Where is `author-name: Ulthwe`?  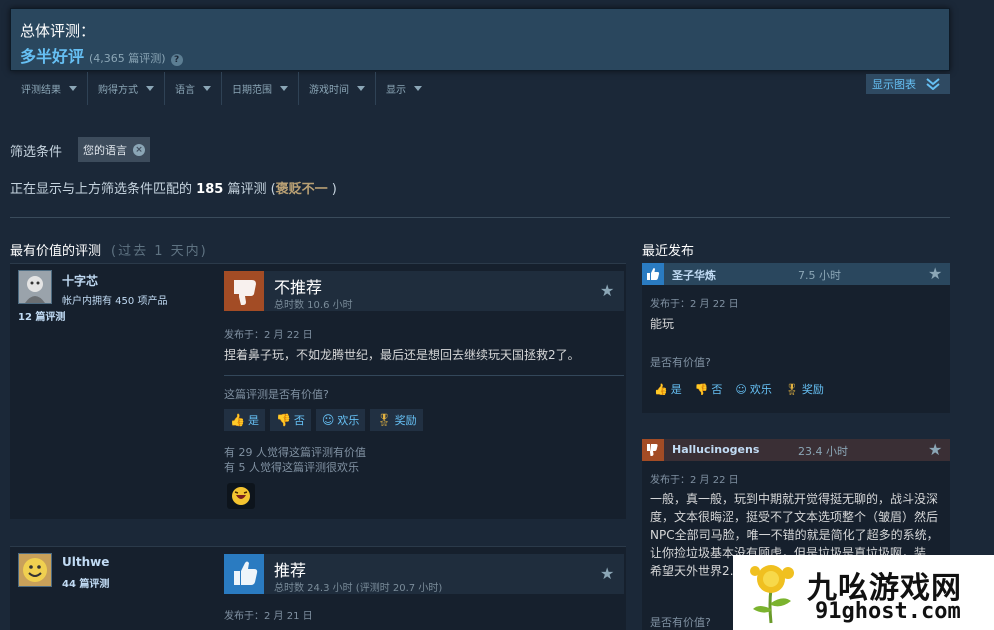 author-name: Ulthwe is located at coordinates (85, 562).